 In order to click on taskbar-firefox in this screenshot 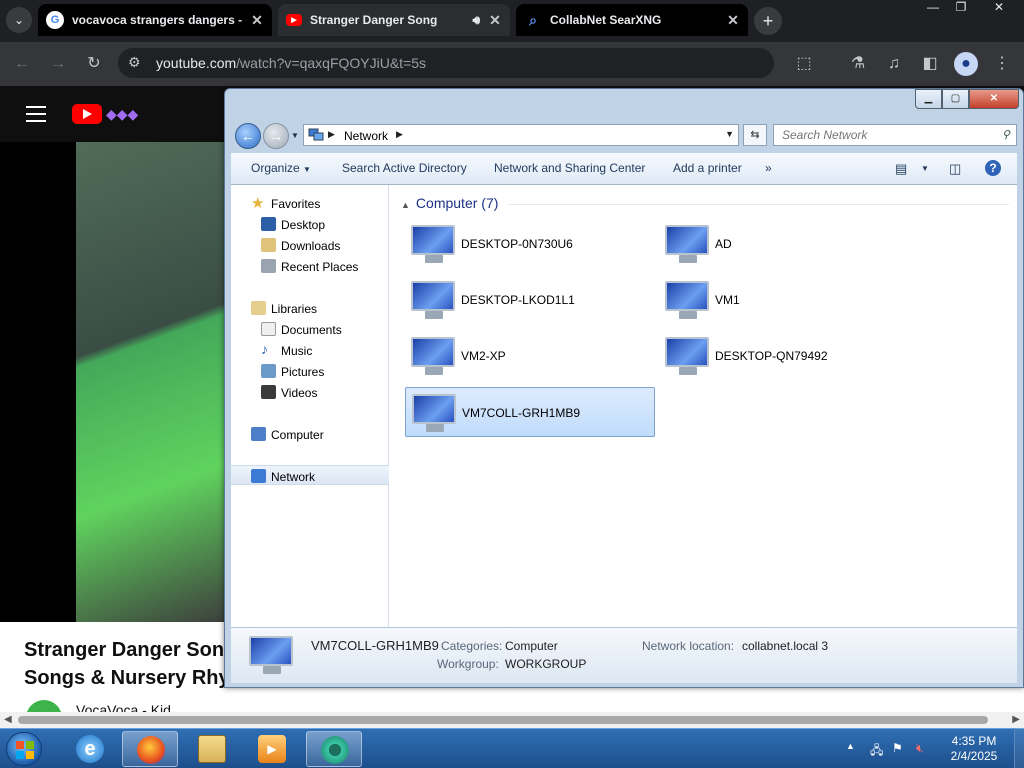, I will do `click(150, 749)`.